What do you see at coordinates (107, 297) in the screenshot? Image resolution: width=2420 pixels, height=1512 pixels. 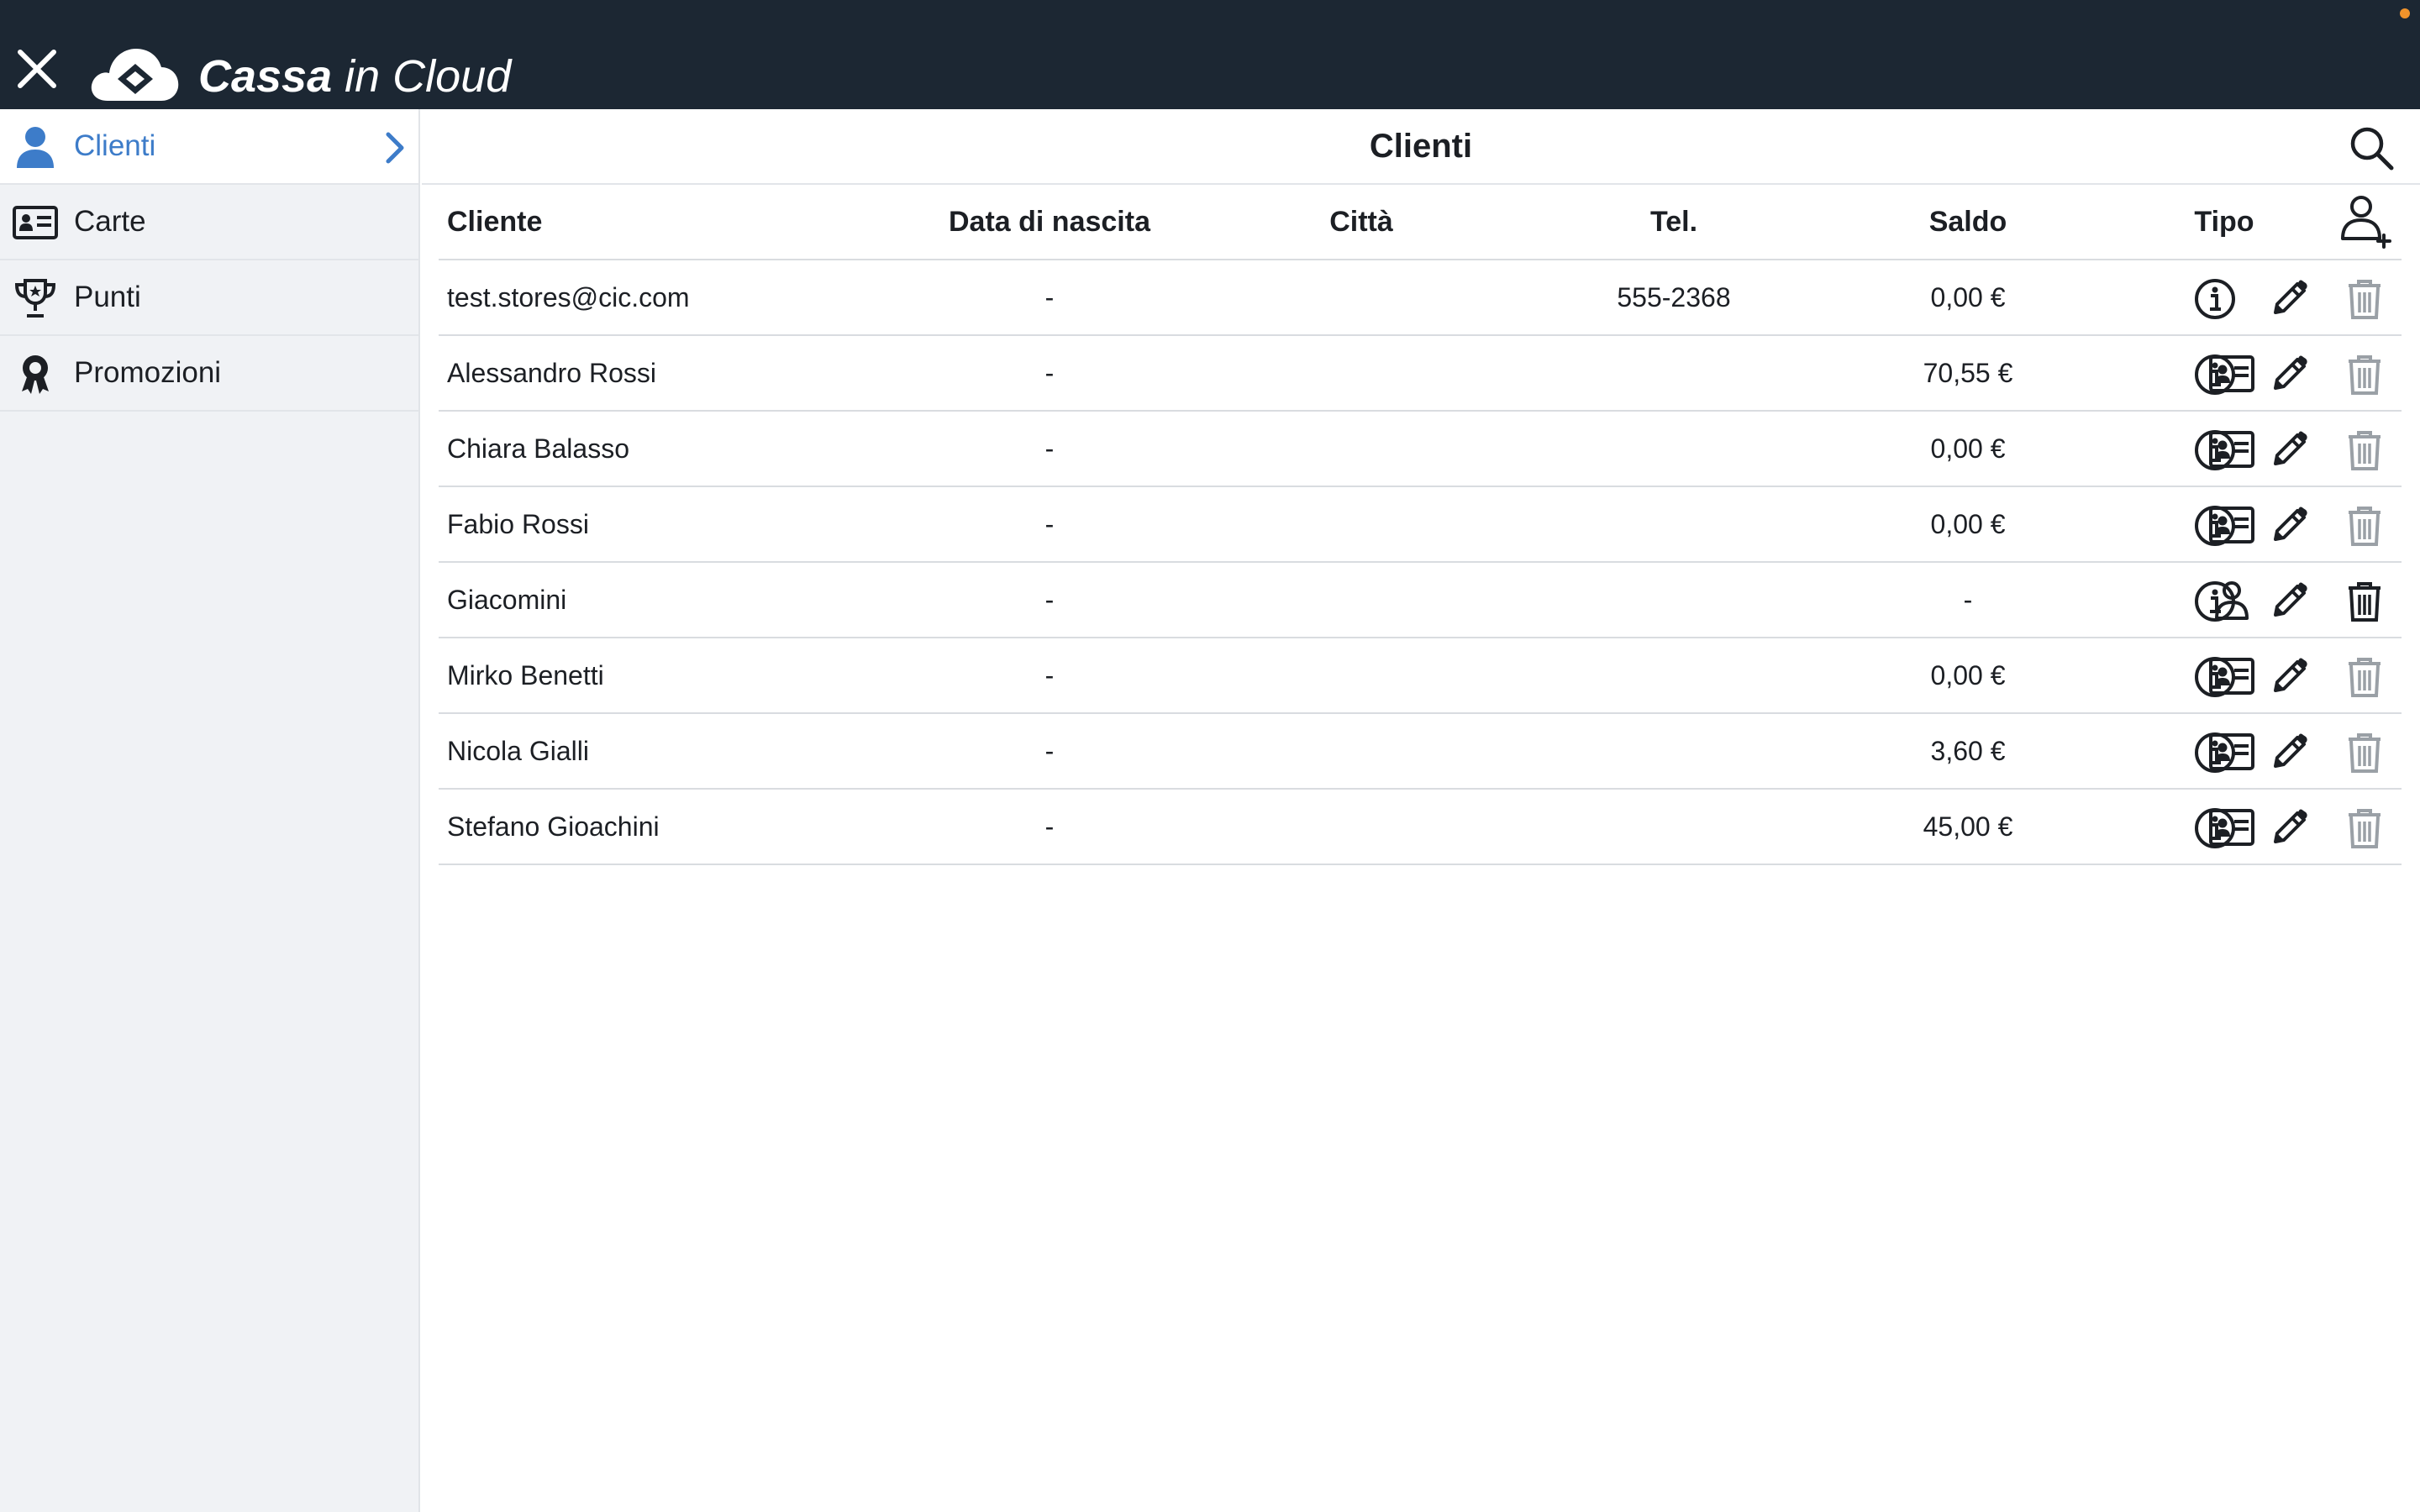 I see `sidebar-item-label: Punti` at bounding box center [107, 297].